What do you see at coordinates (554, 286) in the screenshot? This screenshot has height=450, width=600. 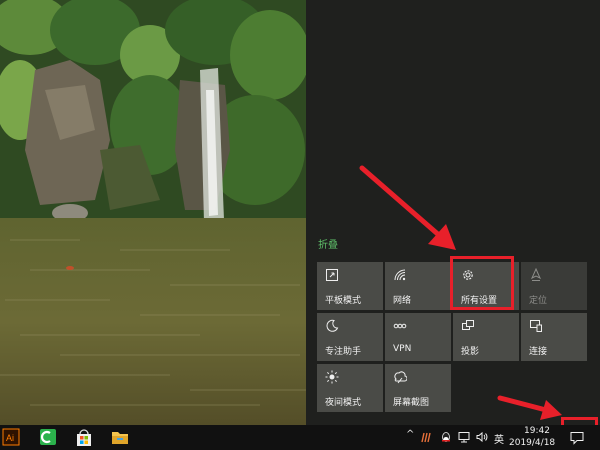 I see `tile-location: 定位` at bounding box center [554, 286].